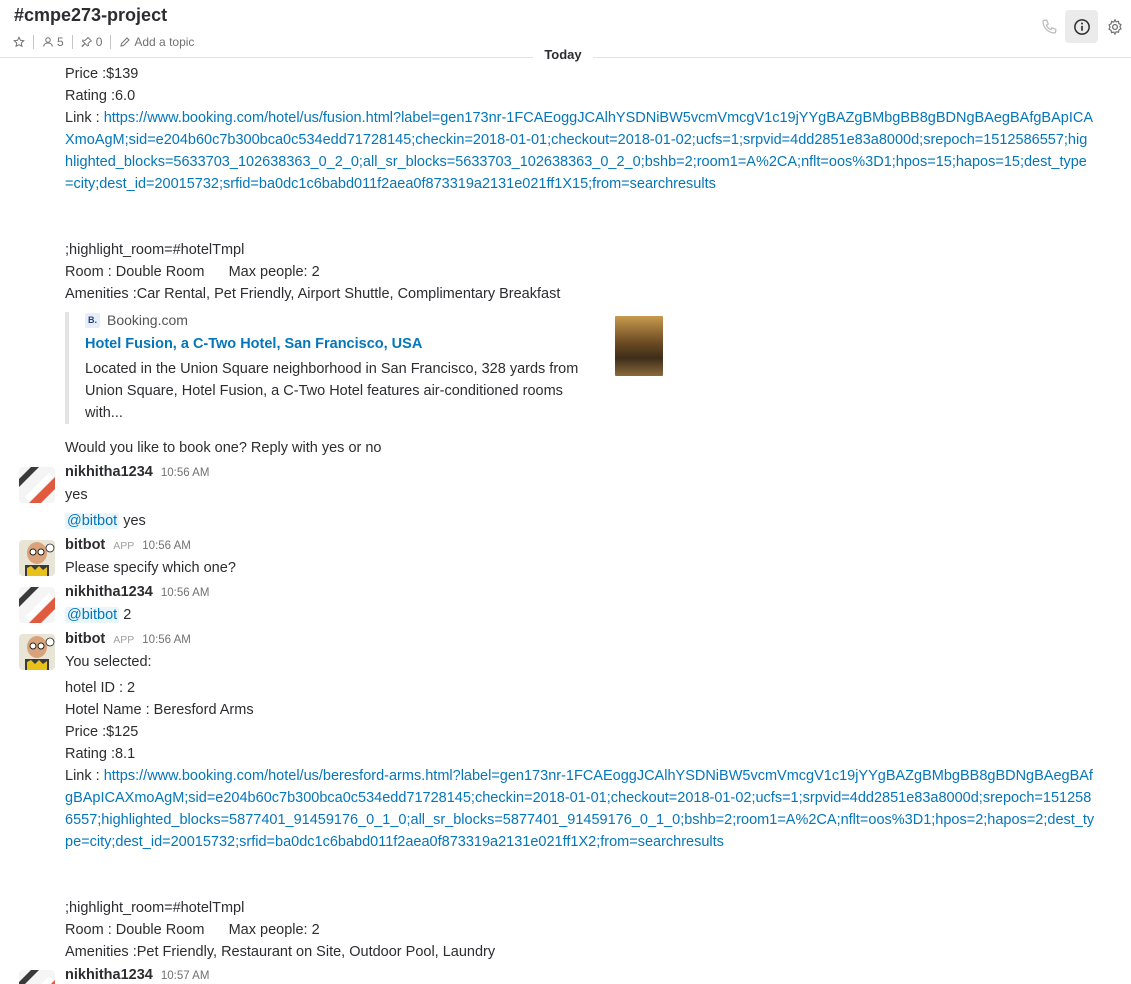 The width and height of the screenshot is (1131, 984). I want to click on preview-thumbnail, so click(639, 346).